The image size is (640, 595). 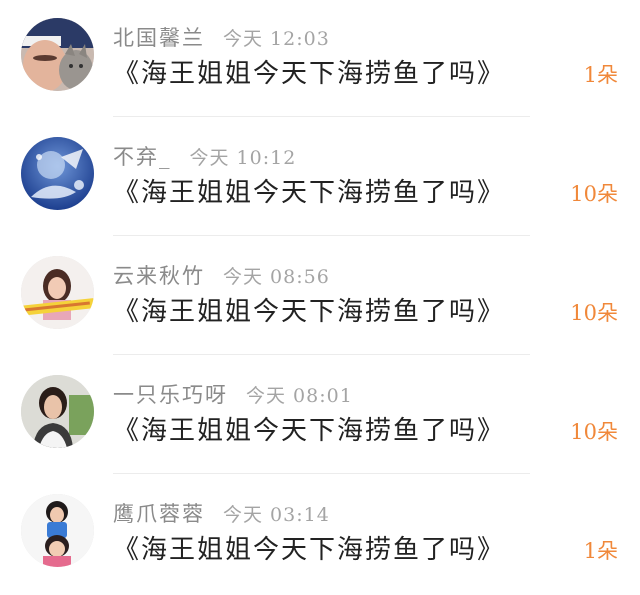 I want to click on item-meta: 鹰爪蓉蓉 今天 03:14, so click(x=221, y=514).